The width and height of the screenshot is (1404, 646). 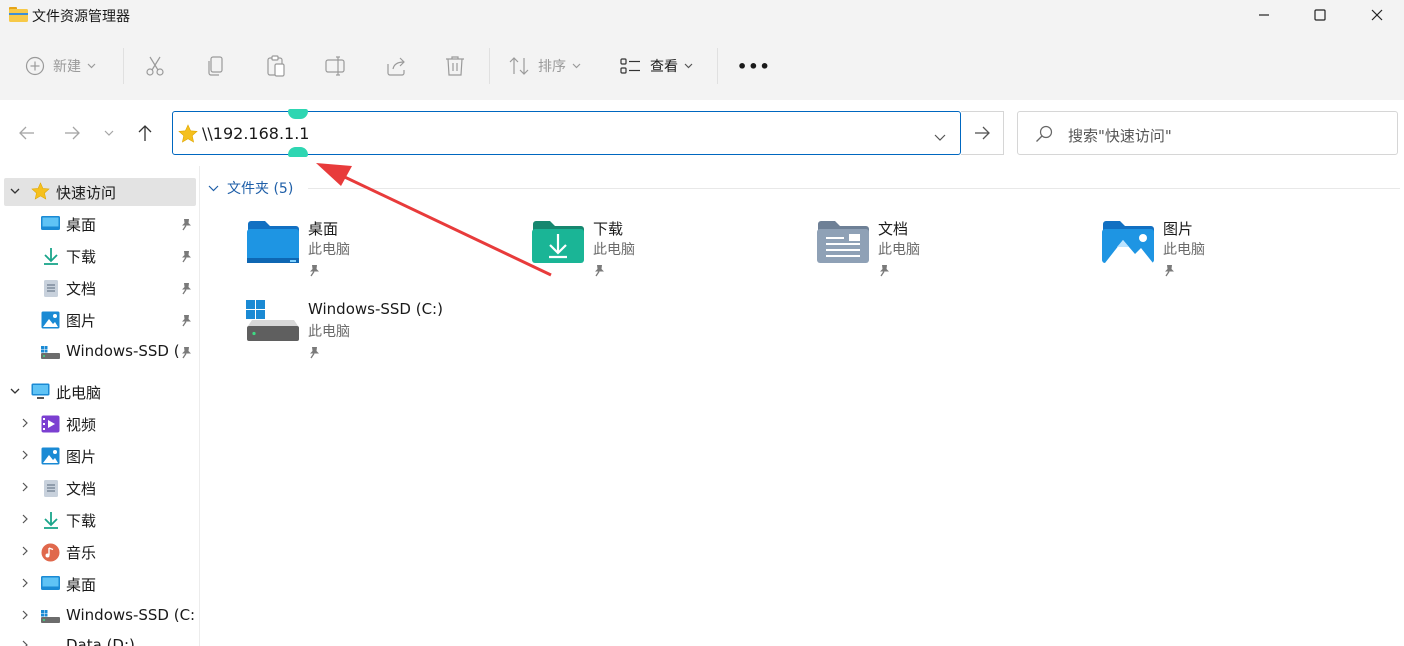 I want to click on address-input: \\192.168.1.1, so click(x=255, y=133).